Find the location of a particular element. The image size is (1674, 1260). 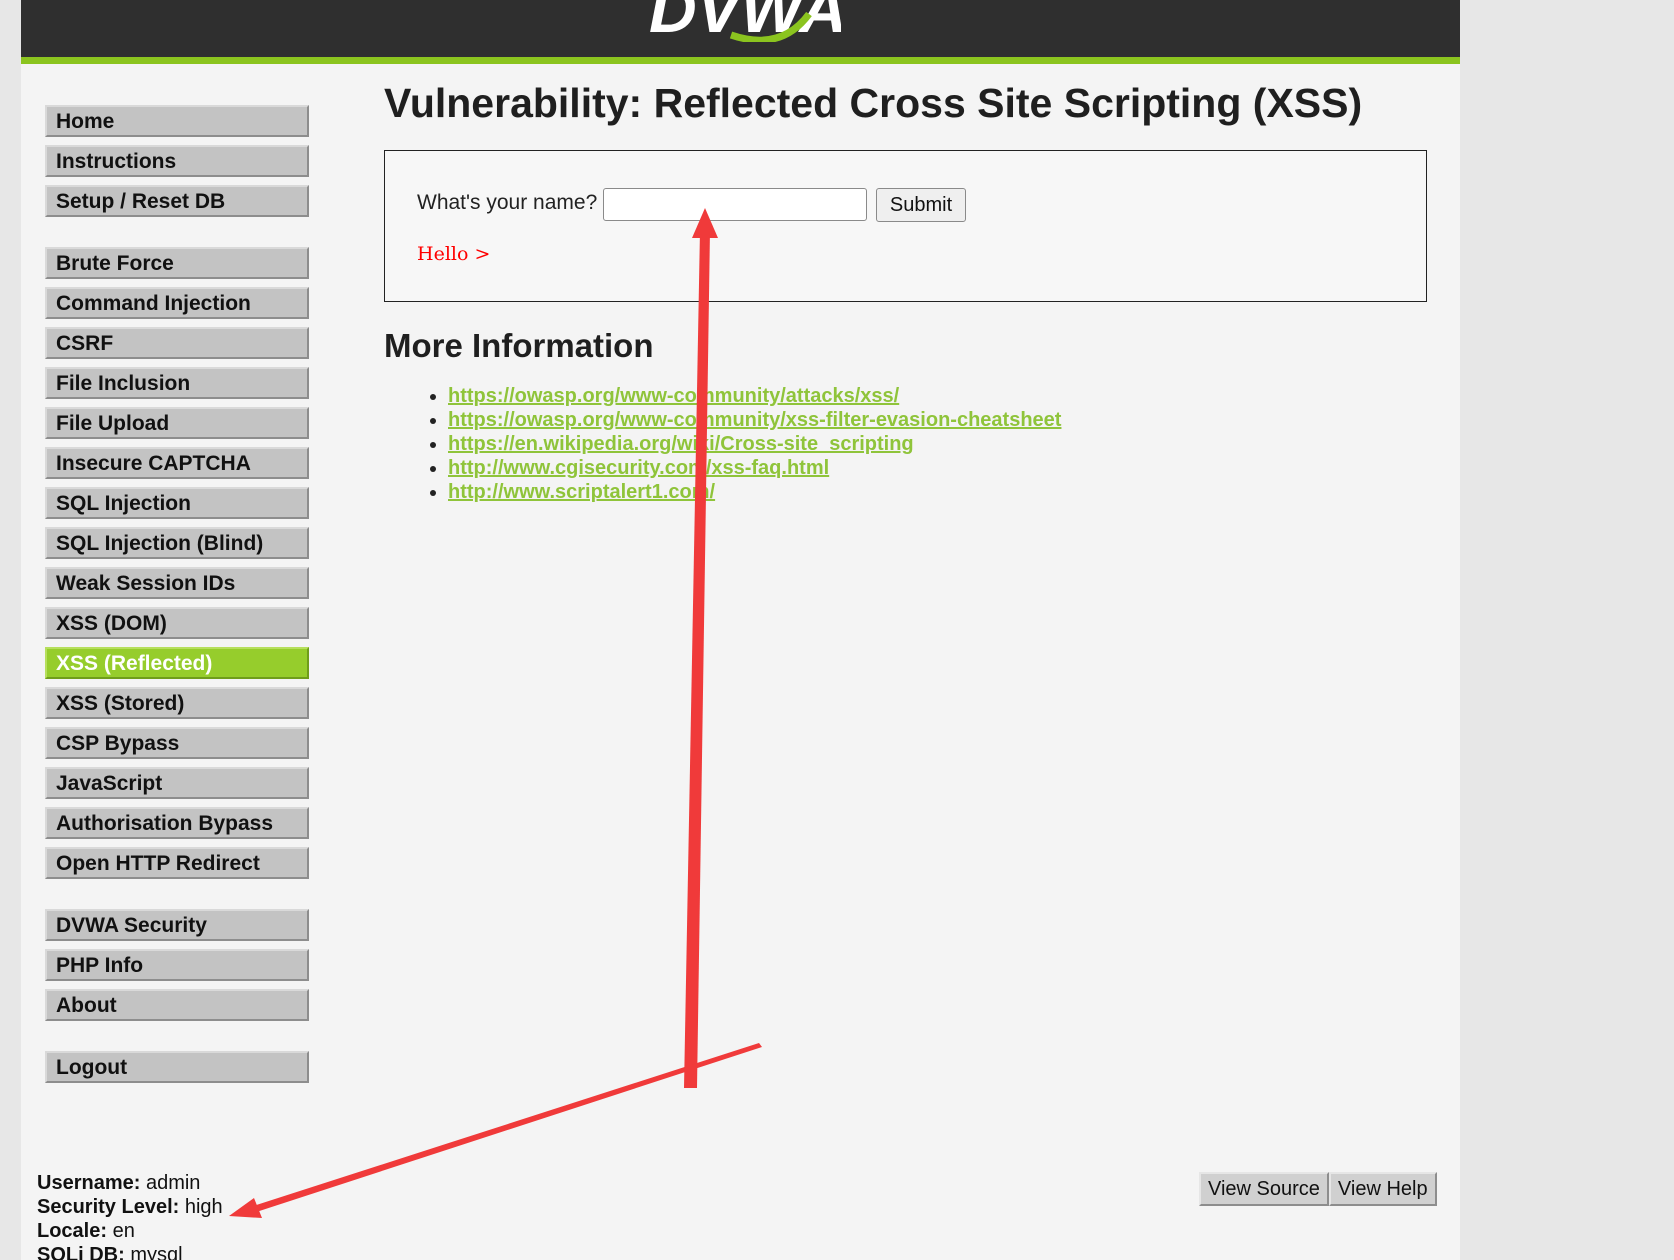

menu-item-authorisation-bypass: Authorisation Bypass is located at coordinates (177, 823).